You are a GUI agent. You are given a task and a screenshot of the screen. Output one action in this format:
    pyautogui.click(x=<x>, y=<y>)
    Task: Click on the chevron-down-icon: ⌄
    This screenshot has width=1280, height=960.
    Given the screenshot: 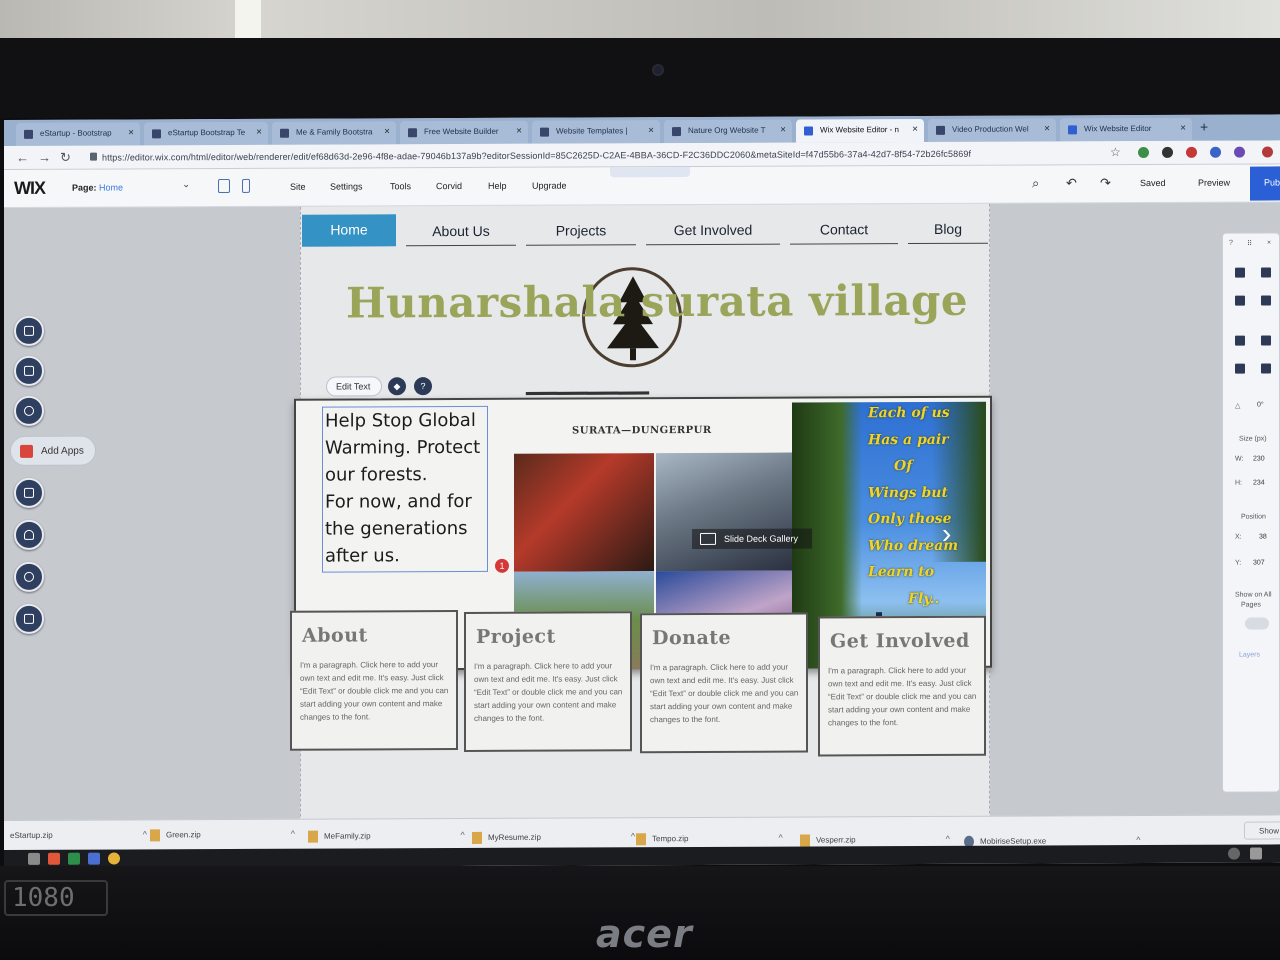 What is the action you would take?
    pyautogui.click(x=186, y=184)
    